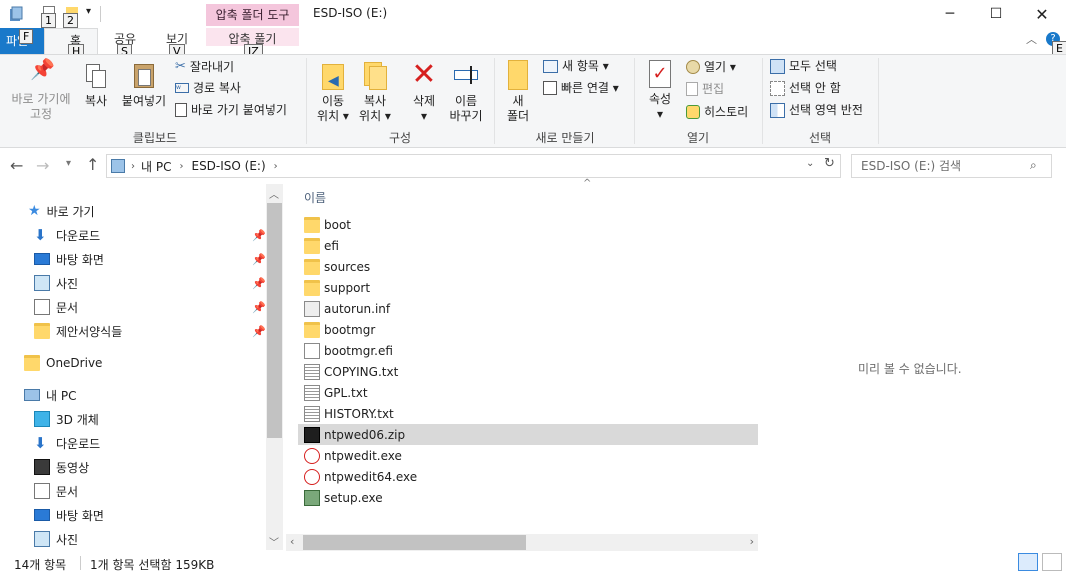 The width and height of the screenshot is (1066, 575). I want to click on invert-selection-button: 선택 영역 반전, so click(816, 110).